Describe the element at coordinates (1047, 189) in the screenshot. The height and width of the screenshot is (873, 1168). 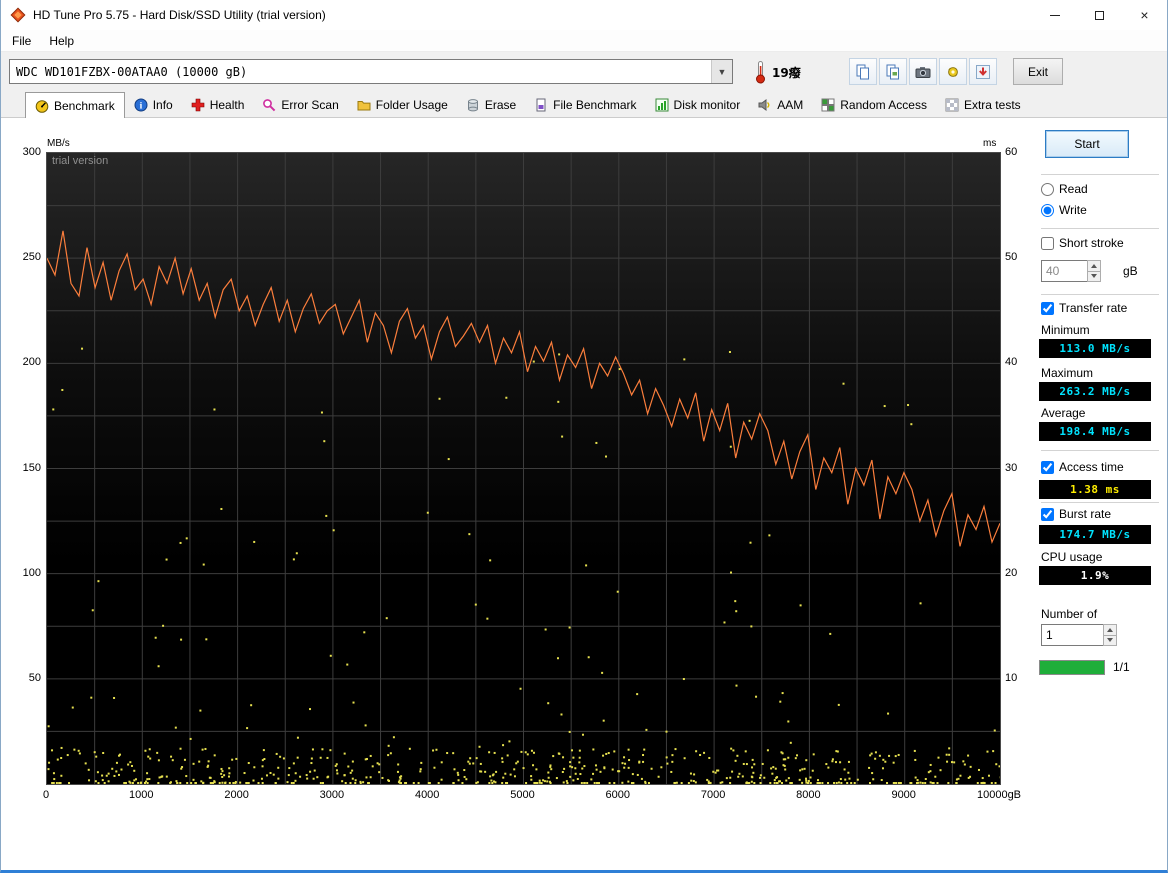
I see `read-radio` at that location.